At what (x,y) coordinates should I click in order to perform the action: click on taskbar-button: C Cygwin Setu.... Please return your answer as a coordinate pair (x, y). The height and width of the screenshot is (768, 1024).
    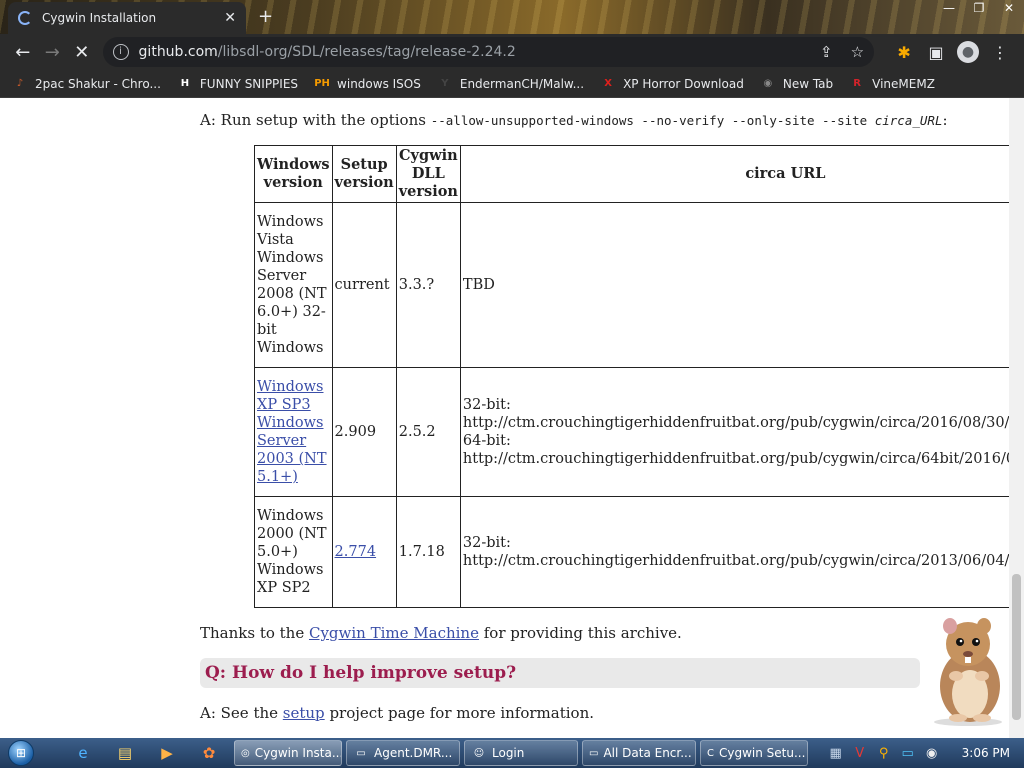
    Looking at the image, I should click on (754, 753).